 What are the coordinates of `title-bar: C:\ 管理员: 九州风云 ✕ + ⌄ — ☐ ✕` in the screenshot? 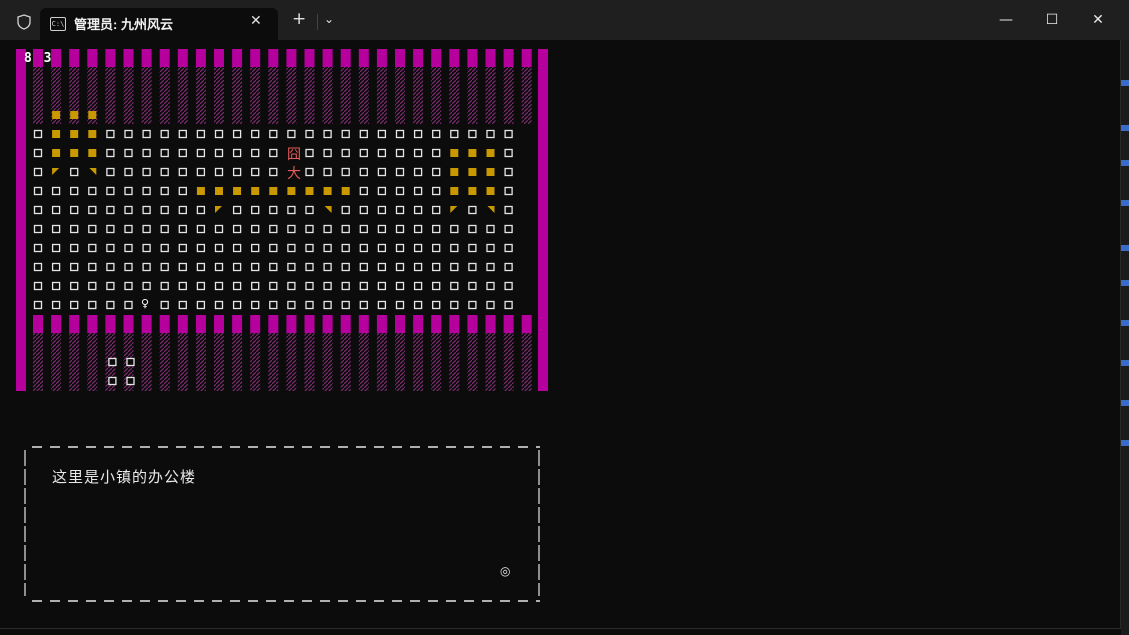 It's located at (564, 20).